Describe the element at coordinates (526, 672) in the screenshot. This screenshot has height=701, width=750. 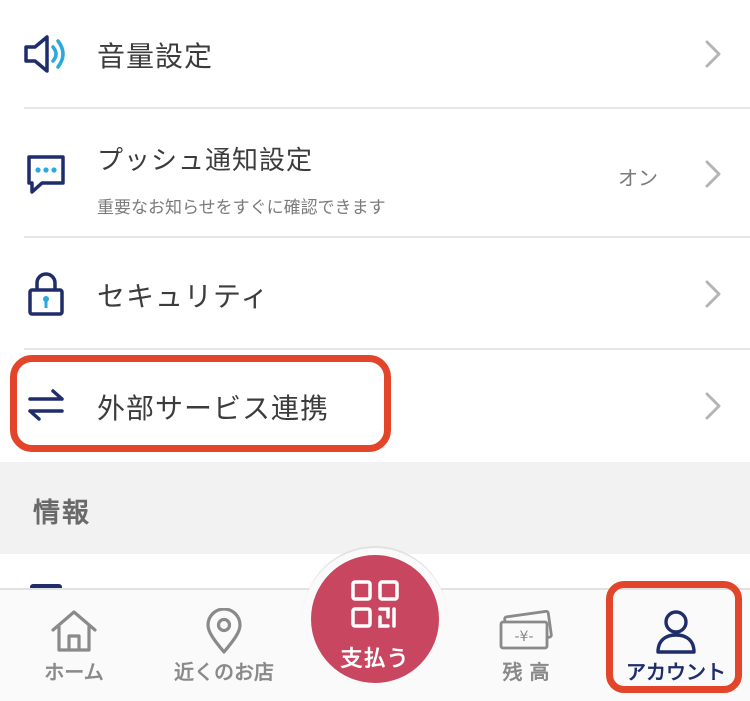
I see `tab-balance-label: 残 高` at that location.